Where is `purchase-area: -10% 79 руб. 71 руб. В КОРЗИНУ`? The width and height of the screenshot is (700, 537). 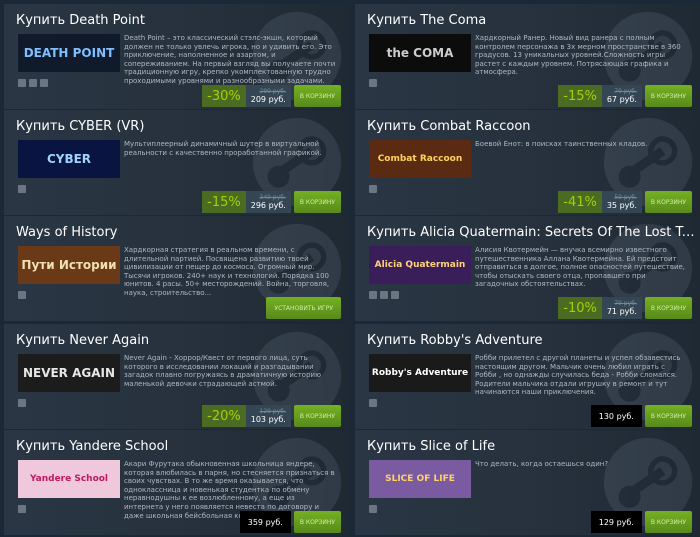
purchase-area: -10% 79 руб. 71 руб. В КОРЗИНУ is located at coordinates (625, 308).